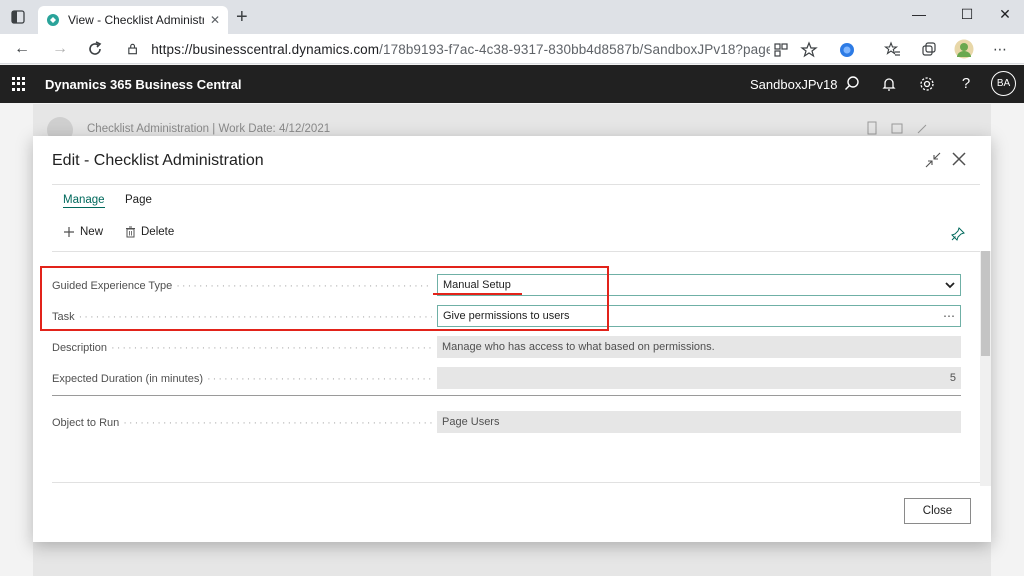  Describe the element at coordinates (95, 49) in the screenshot. I see `refresh-icon` at that location.